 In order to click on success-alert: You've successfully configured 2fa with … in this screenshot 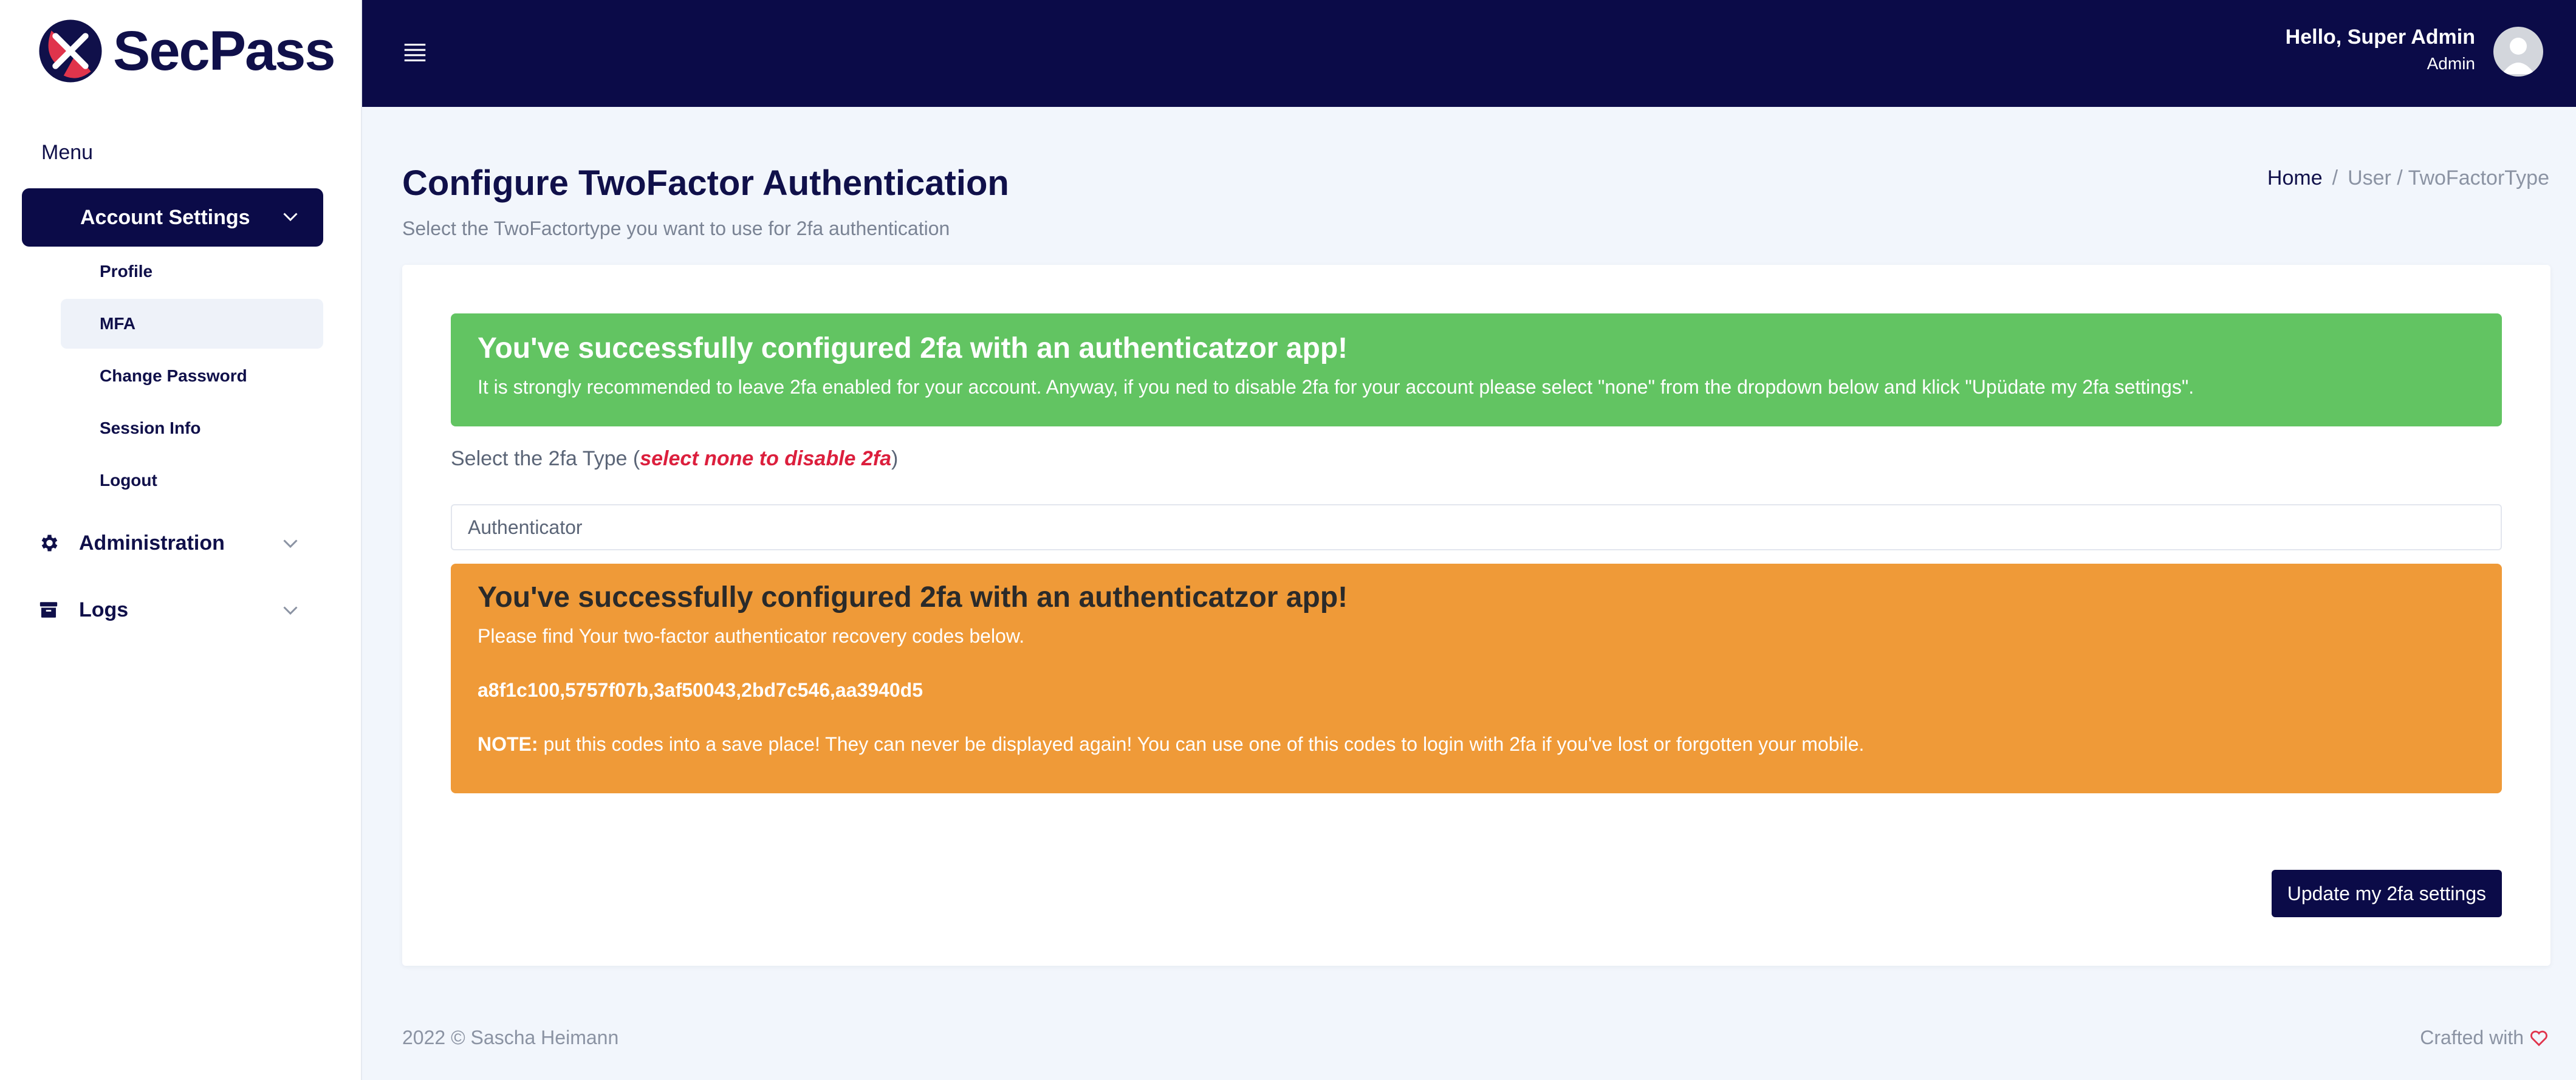, I will do `click(1476, 369)`.